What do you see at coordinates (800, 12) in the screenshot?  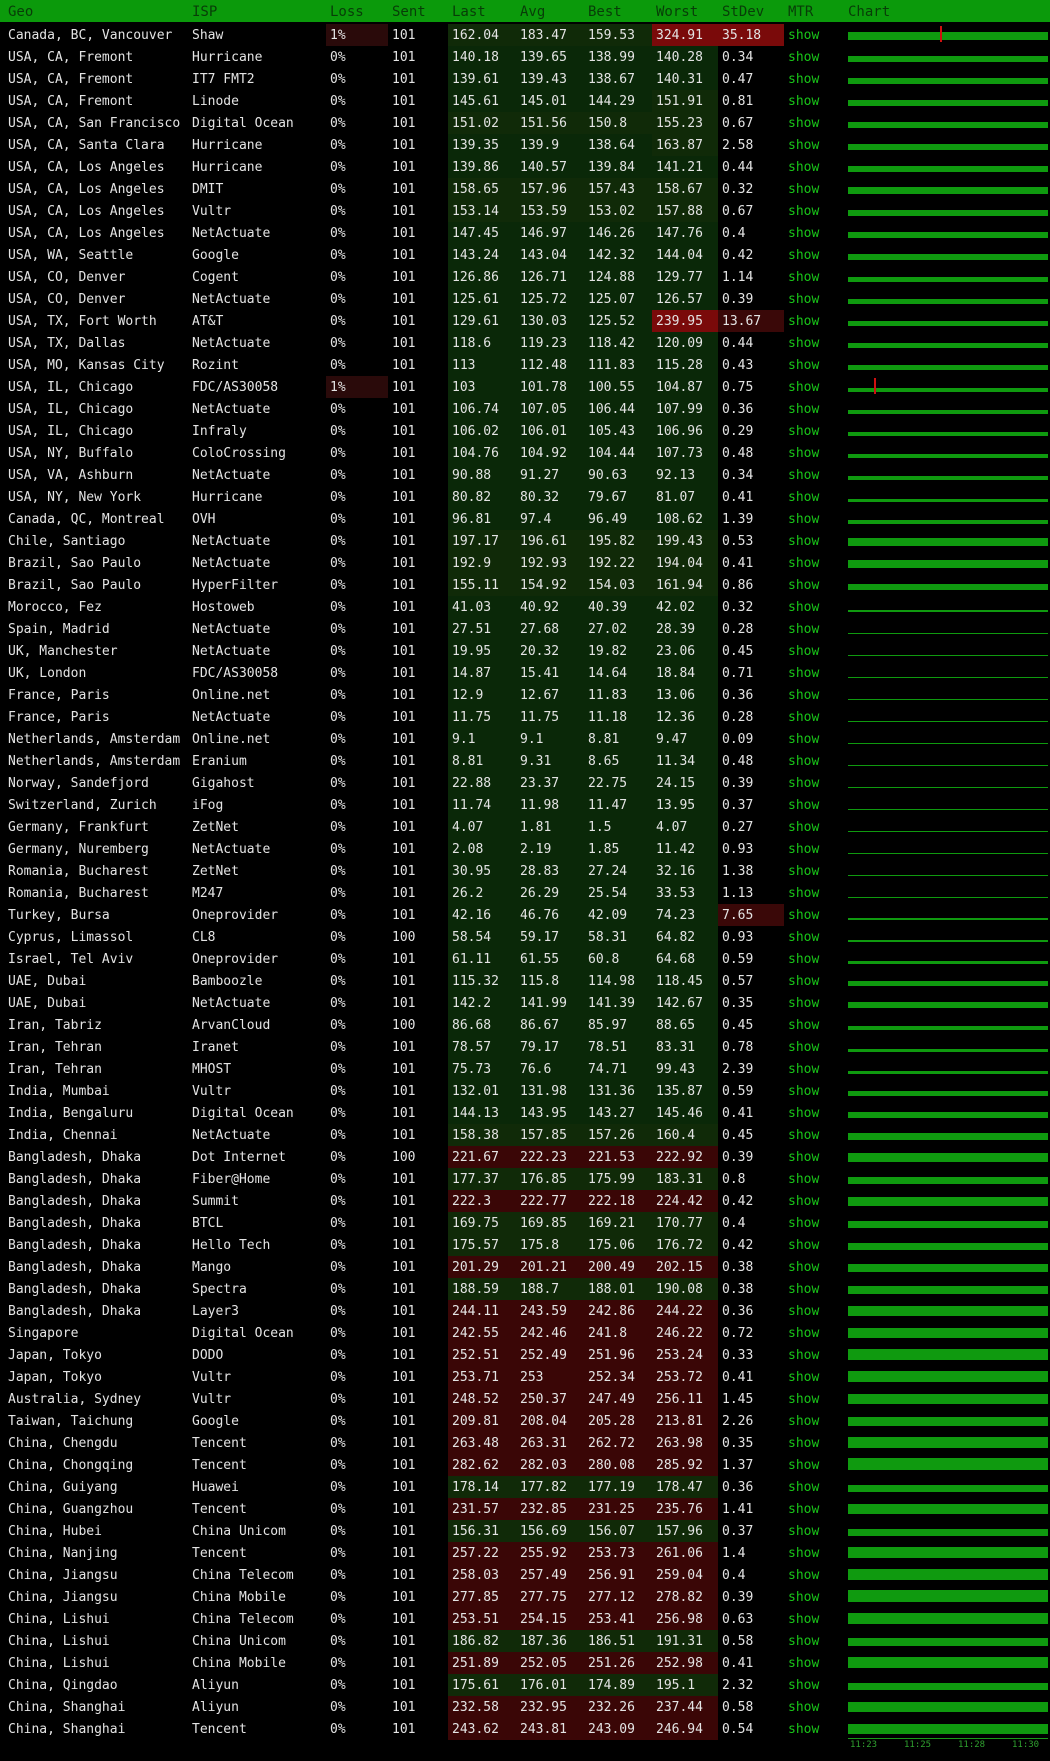 I see `header-mtr: MTR` at bounding box center [800, 12].